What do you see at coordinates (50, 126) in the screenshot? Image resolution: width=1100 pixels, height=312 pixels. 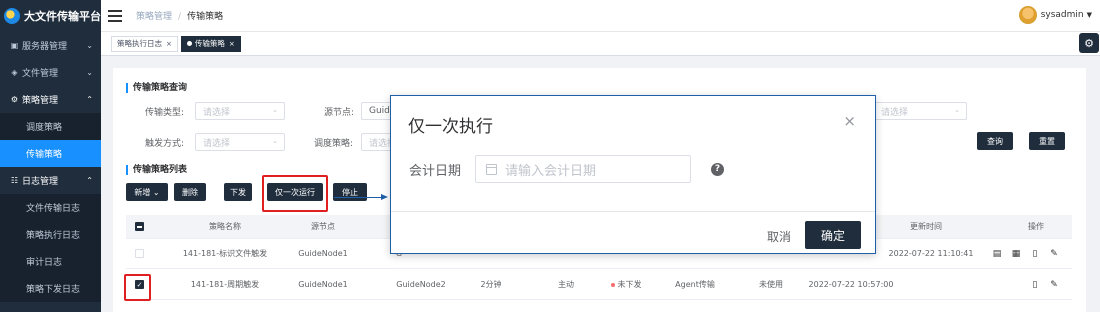 I see `sidebar-item-schedule-policy: 调度策略` at bounding box center [50, 126].